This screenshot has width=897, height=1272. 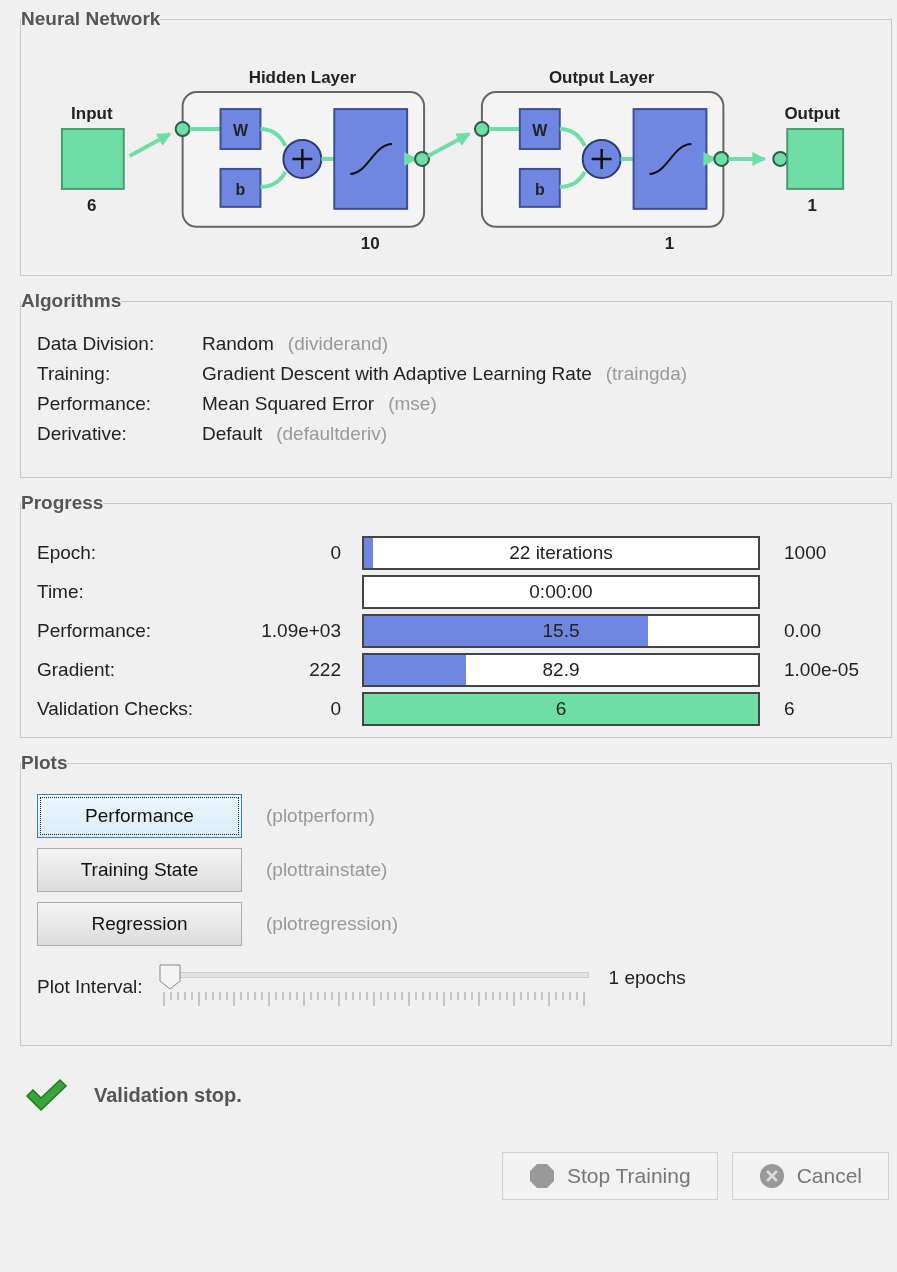 I want to click on node-label: Input, so click(x=92, y=114).